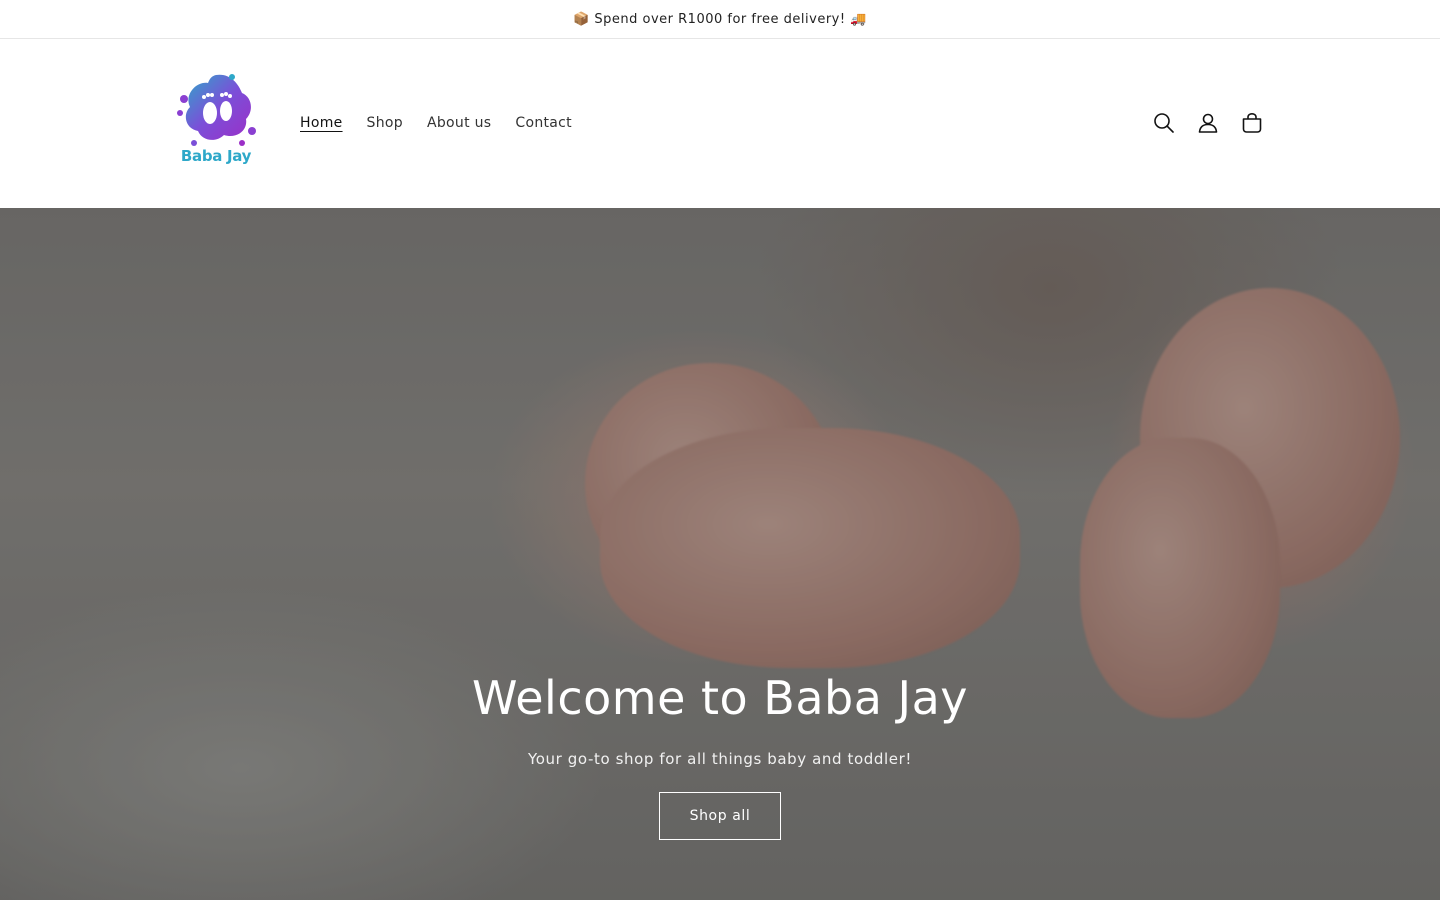  Describe the element at coordinates (459, 123) in the screenshot. I see `nav-about-us: About us` at that location.